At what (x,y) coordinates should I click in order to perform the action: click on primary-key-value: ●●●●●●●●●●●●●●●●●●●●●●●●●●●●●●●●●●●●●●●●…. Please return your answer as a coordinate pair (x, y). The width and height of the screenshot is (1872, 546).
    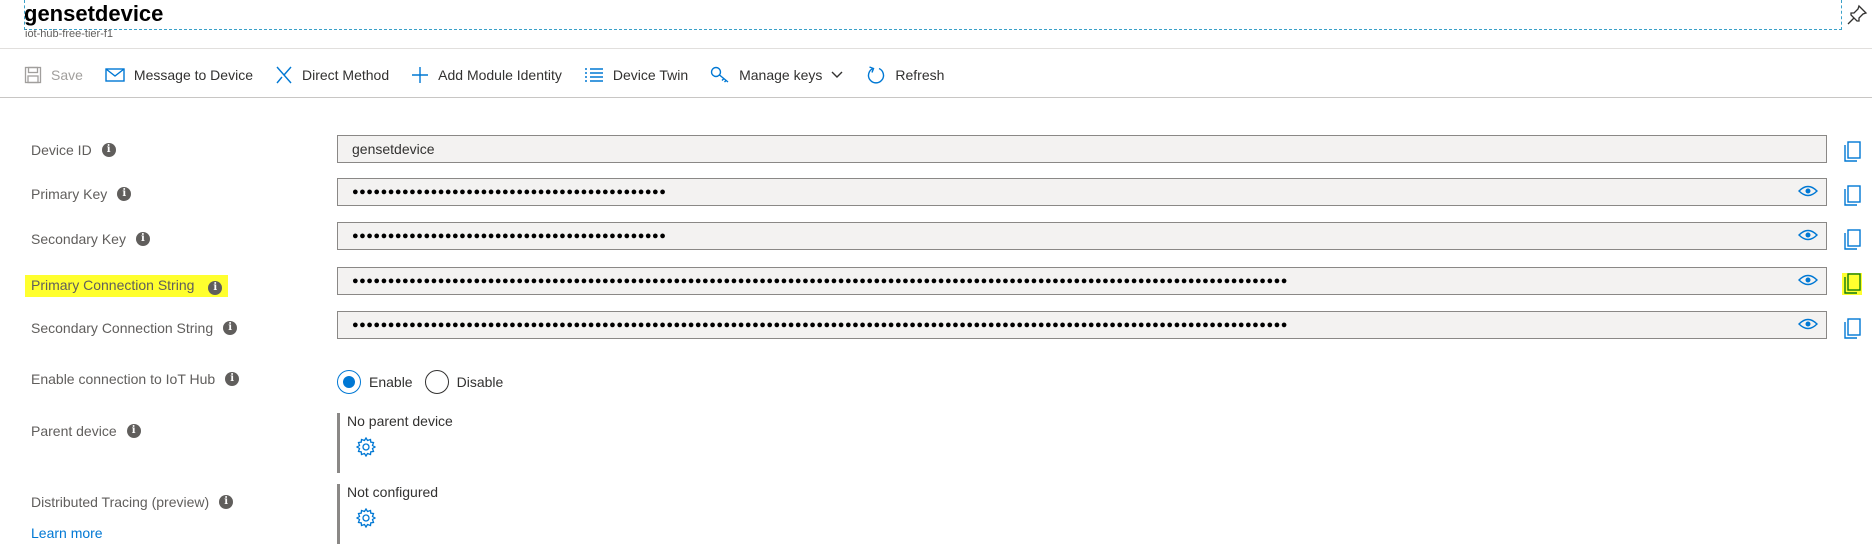
    Looking at the image, I should click on (509, 192).